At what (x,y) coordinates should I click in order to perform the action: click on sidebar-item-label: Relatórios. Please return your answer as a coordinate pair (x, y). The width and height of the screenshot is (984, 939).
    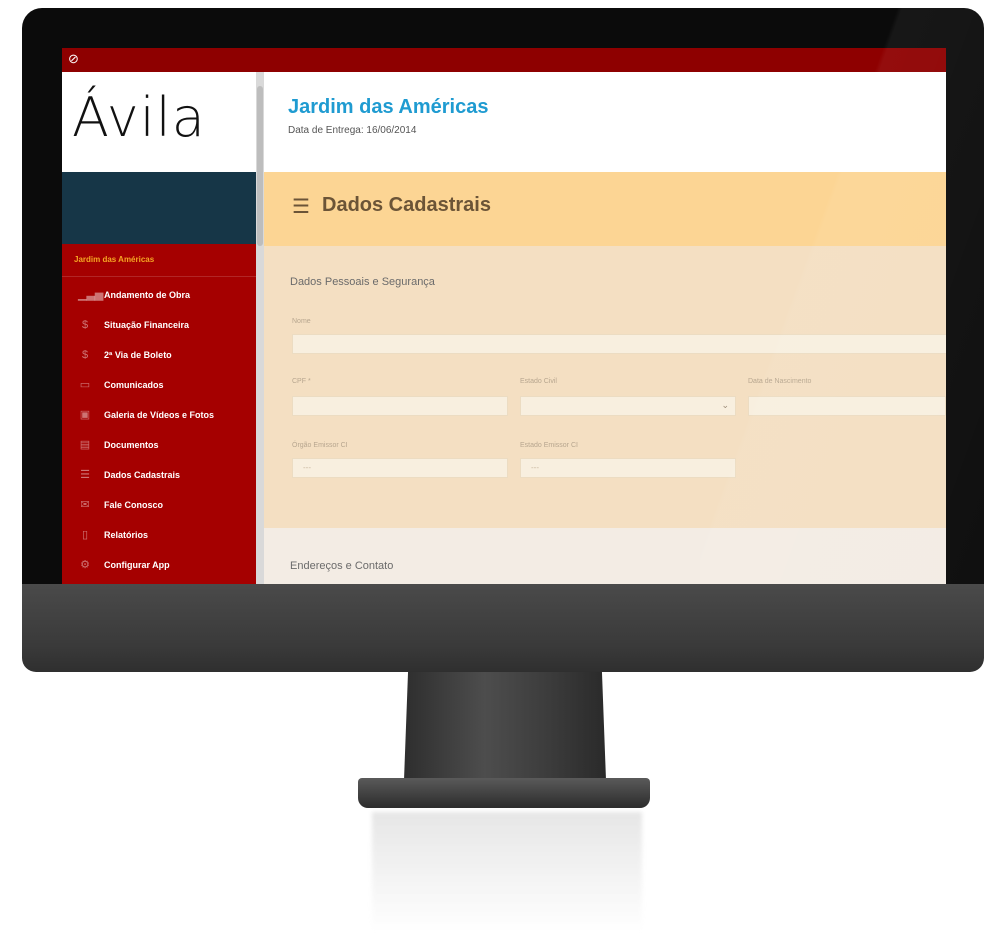
    Looking at the image, I should click on (126, 535).